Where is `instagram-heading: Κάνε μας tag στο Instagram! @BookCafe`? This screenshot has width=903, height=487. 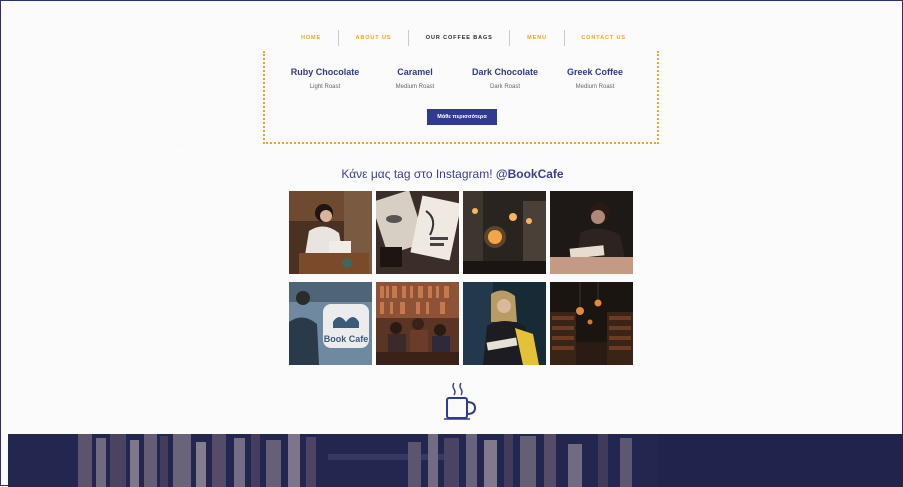
instagram-heading: Κάνε μας tag στο Instagram! @BookCafe is located at coordinates (452, 174).